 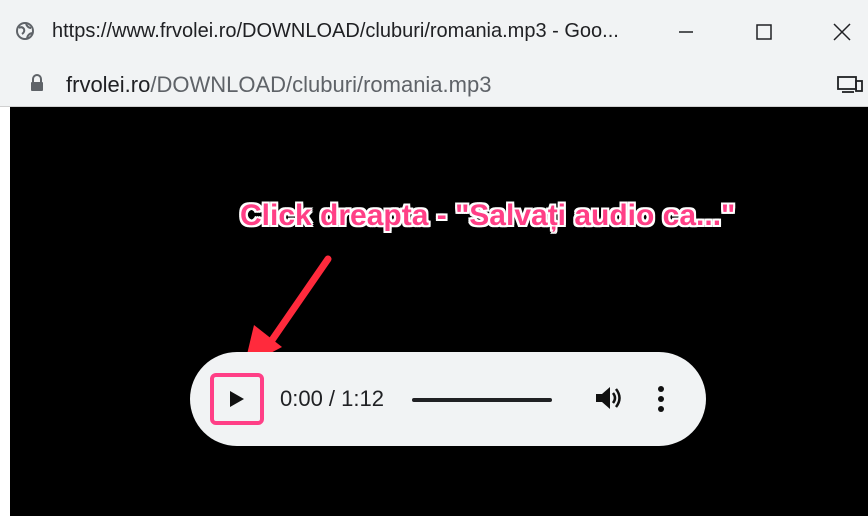 I want to click on more-vert-icon, so click(x=661, y=399).